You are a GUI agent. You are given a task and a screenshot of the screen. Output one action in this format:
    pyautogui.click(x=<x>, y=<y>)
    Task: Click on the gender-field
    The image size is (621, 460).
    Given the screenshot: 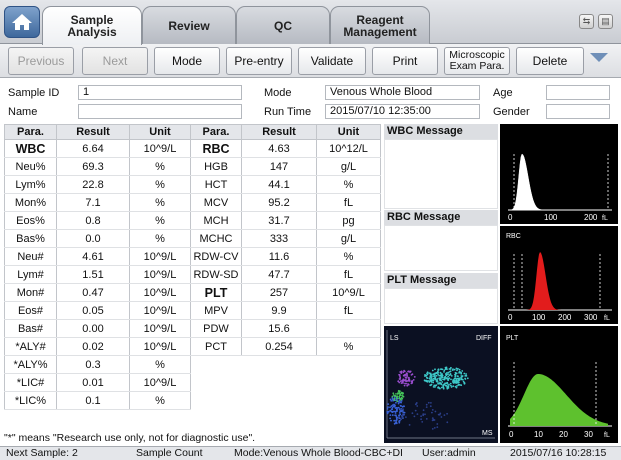 What is the action you would take?
    pyautogui.click(x=578, y=111)
    